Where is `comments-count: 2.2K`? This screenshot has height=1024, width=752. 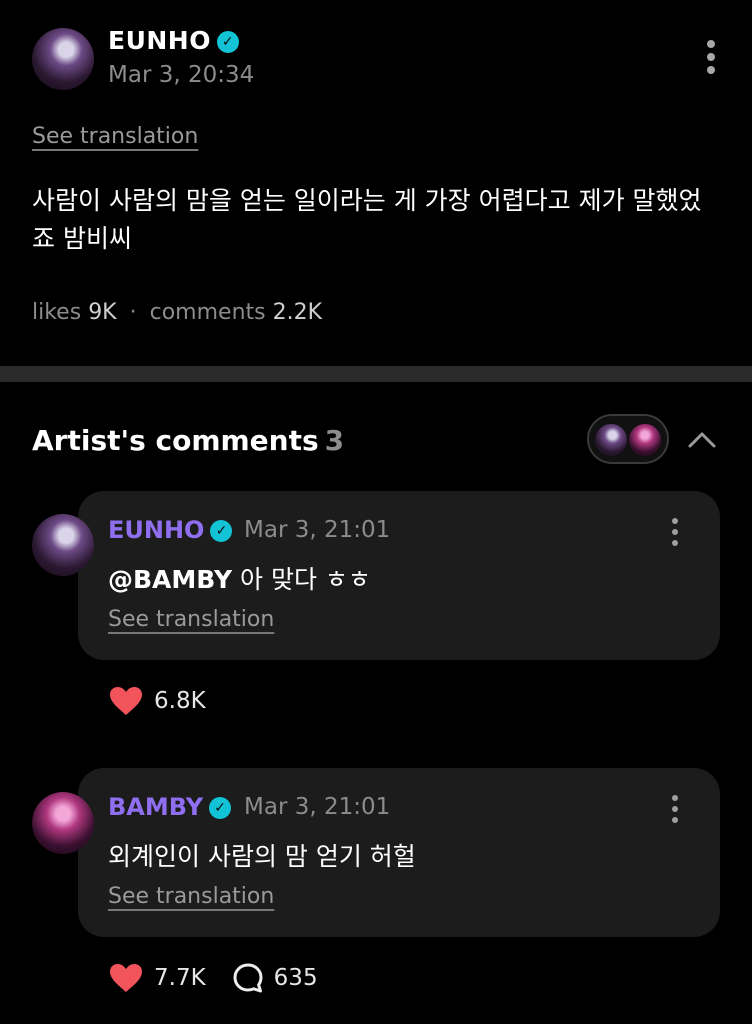
comments-count: 2.2K is located at coordinates (297, 312).